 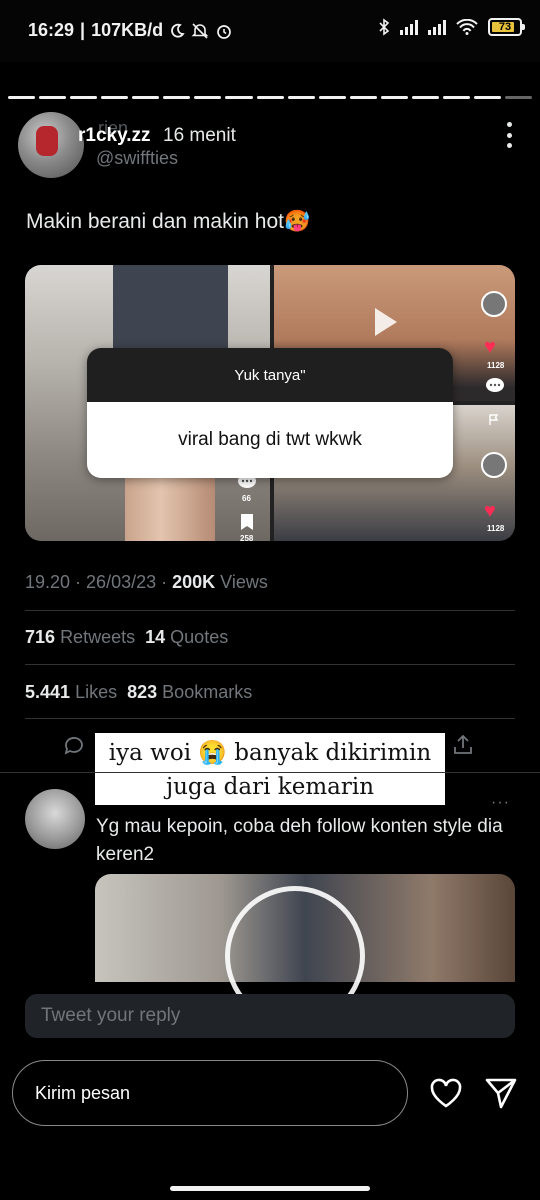 What do you see at coordinates (244, 582) in the screenshot?
I see `views-label: Views` at bounding box center [244, 582].